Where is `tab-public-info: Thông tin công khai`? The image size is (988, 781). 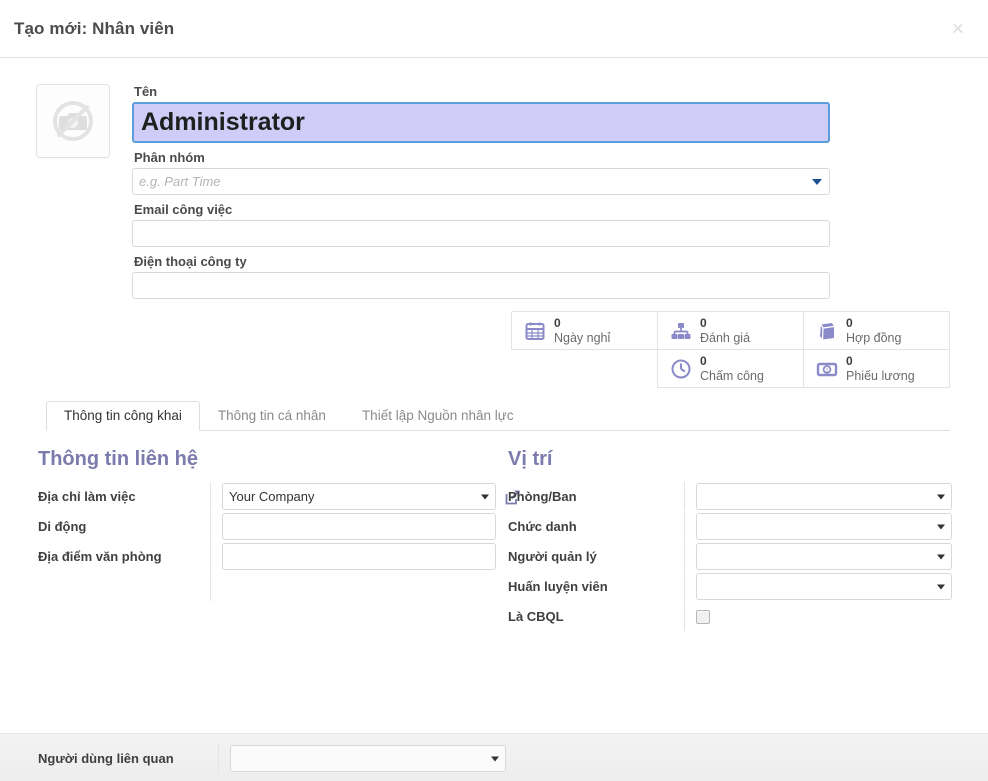
tab-public-info: Thông tin công khai is located at coordinates (123, 416).